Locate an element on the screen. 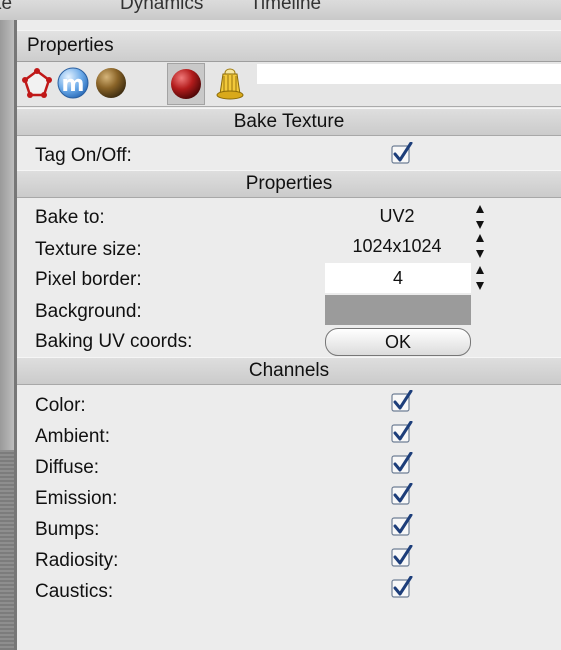 The width and height of the screenshot is (561, 650). texture-size-label: Texture size: is located at coordinates (88, 249).